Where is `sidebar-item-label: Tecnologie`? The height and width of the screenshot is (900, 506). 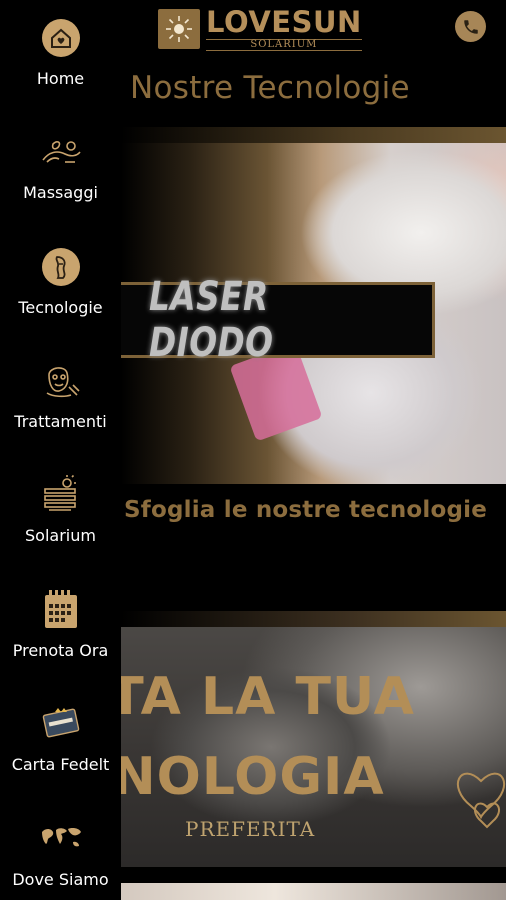 sidebar-item-label: Tecnologie is located at coordinates (60, 307).